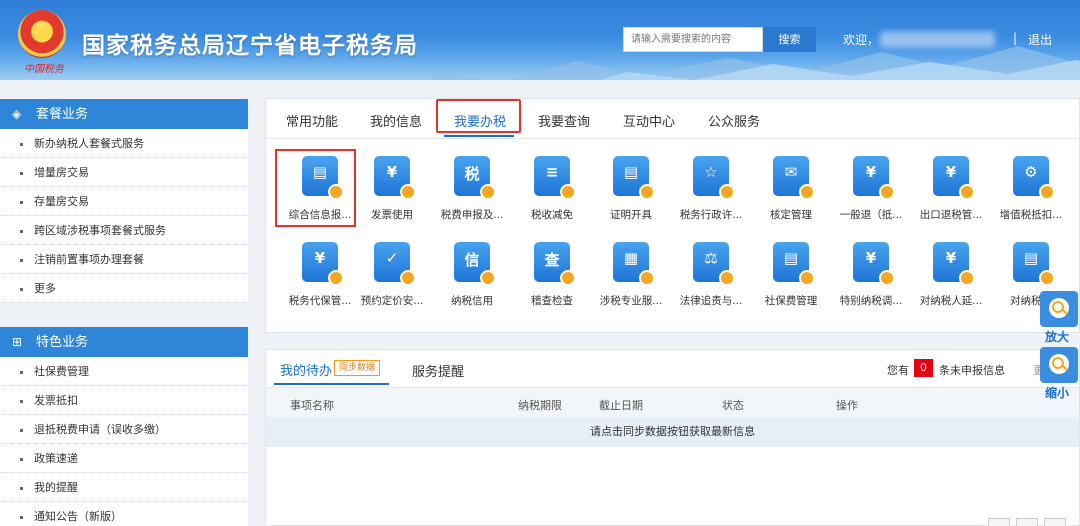  What do you see at coordinates (475, 178) in the screenshot?
I see `tax-declare-icon: 税` at bounding box center [475, 178].